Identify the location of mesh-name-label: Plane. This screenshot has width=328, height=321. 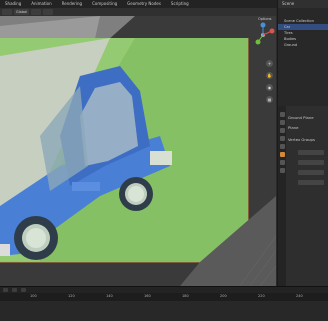
(293, 127).